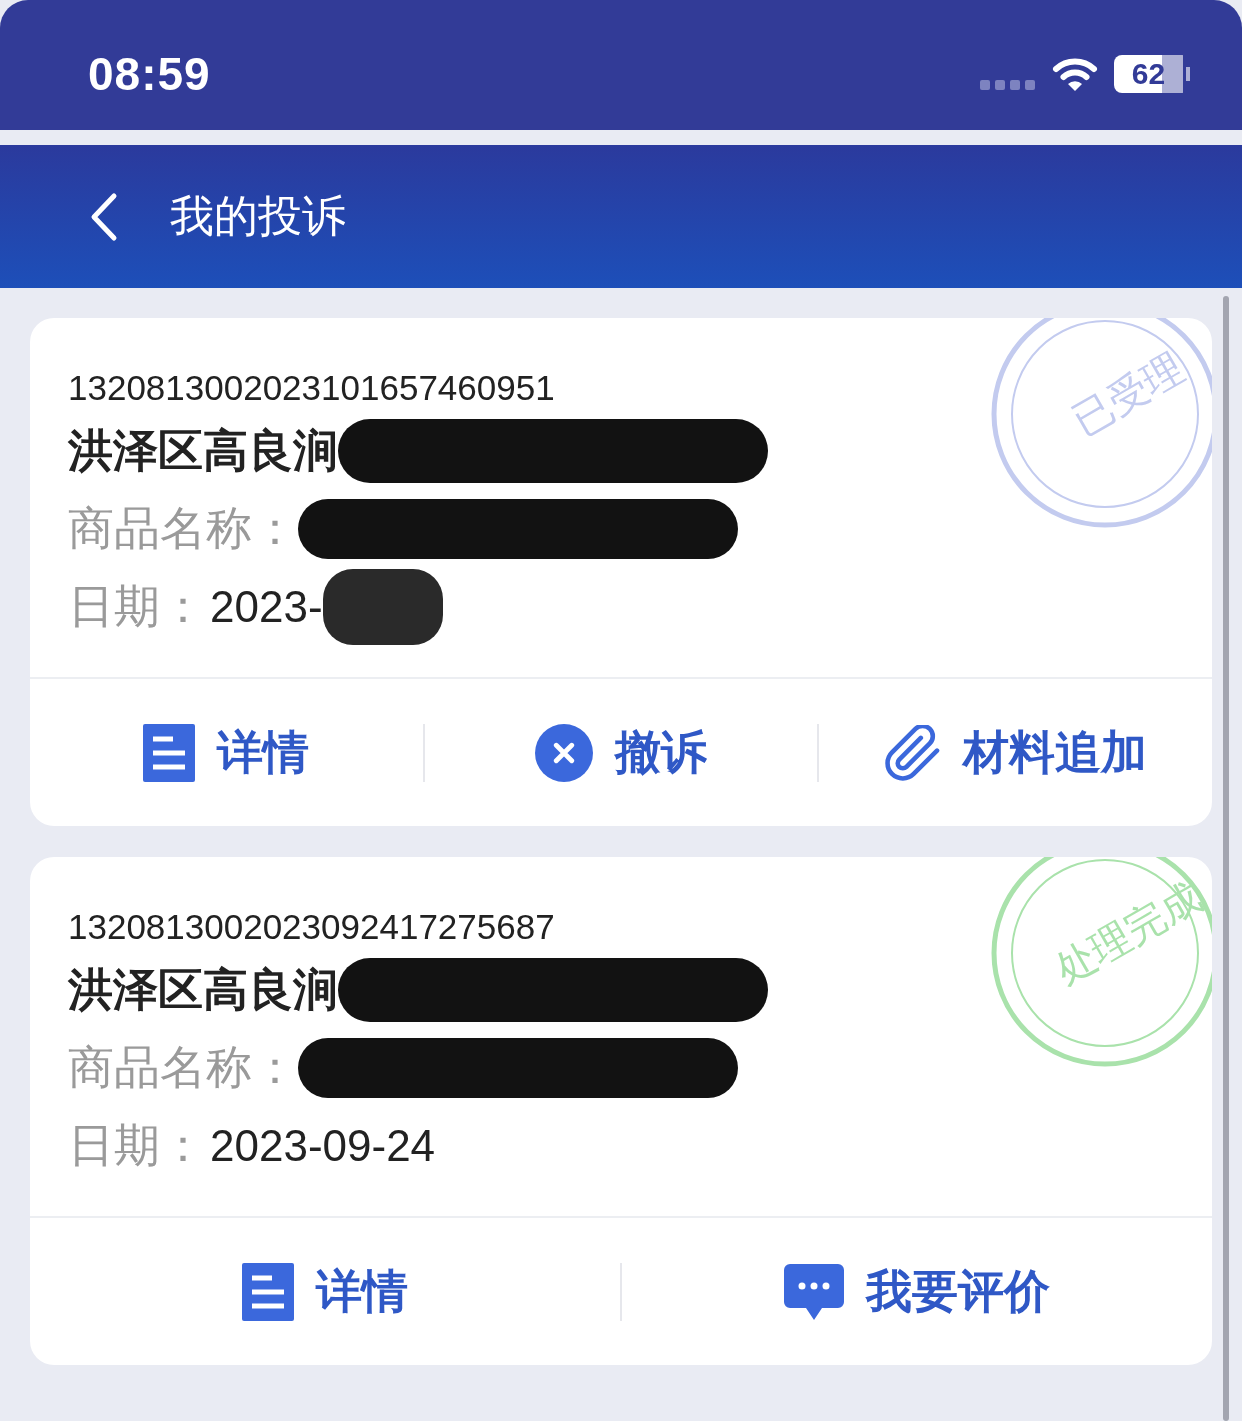  What do you see at coordinates (1015, 752) in the screenshot?
I see `add-materials-button: 材料追加` at bounding box center [1015, 752].